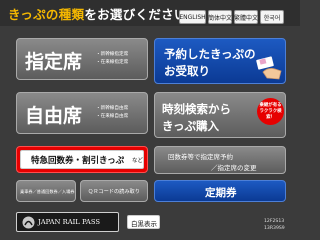 The height and width of the screenshot is (240, 320). I want to click on lang-simplified-chinese-button: 簡体中文, so click(220, 17).